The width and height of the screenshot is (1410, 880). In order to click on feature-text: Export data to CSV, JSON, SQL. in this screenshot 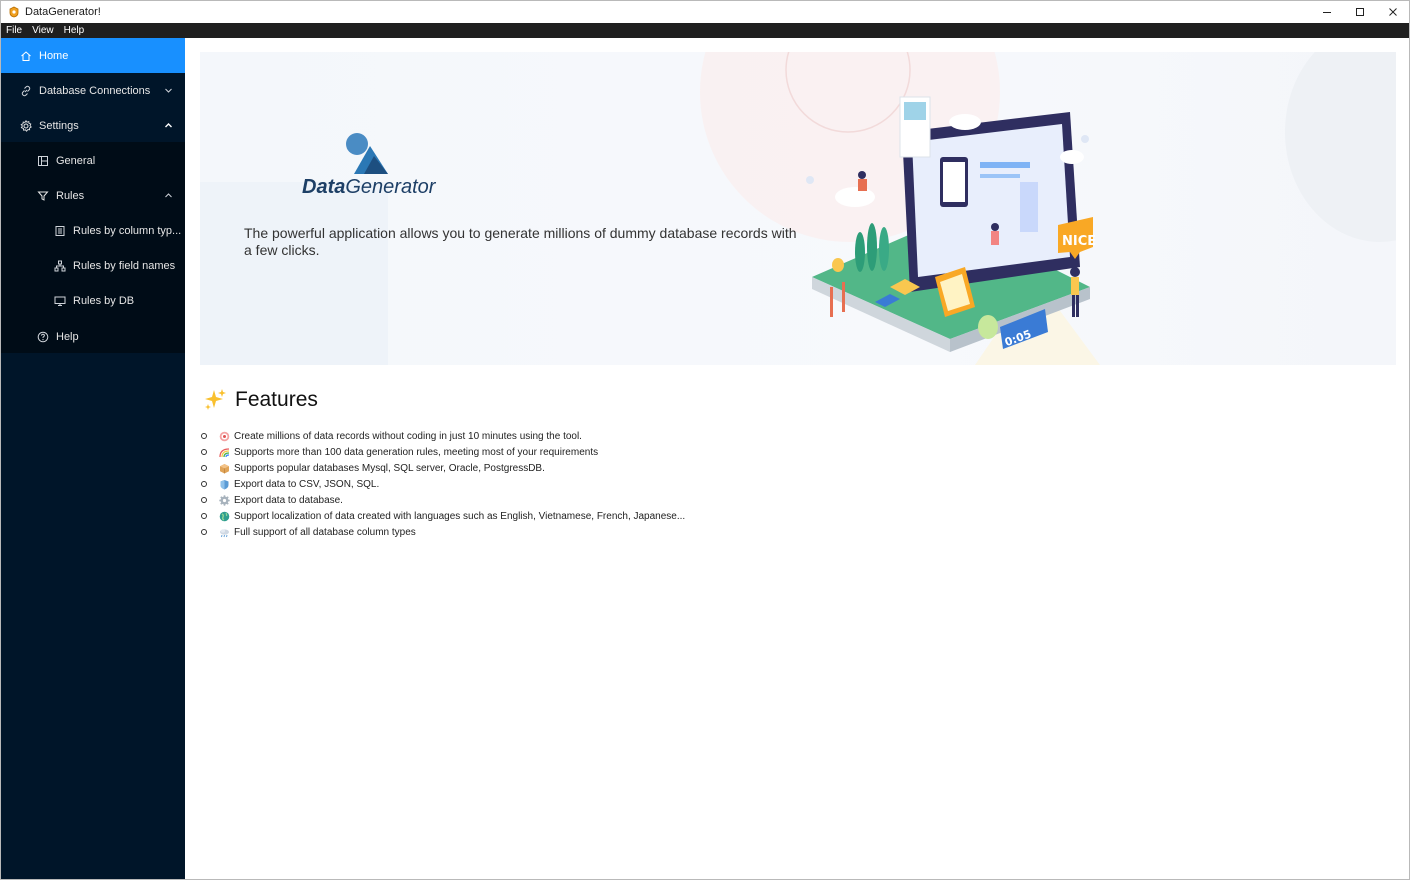, I will do `click(307, 484)`.